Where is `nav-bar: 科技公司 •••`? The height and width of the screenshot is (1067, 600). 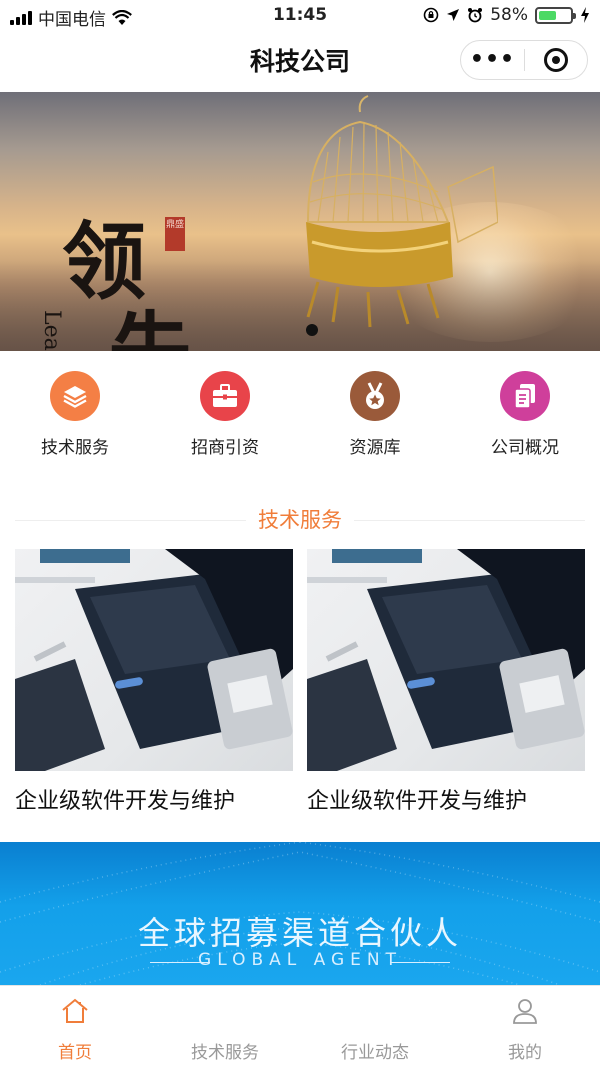
nav-bar: 科技公司 ••• is located at coordinates (300, 61).